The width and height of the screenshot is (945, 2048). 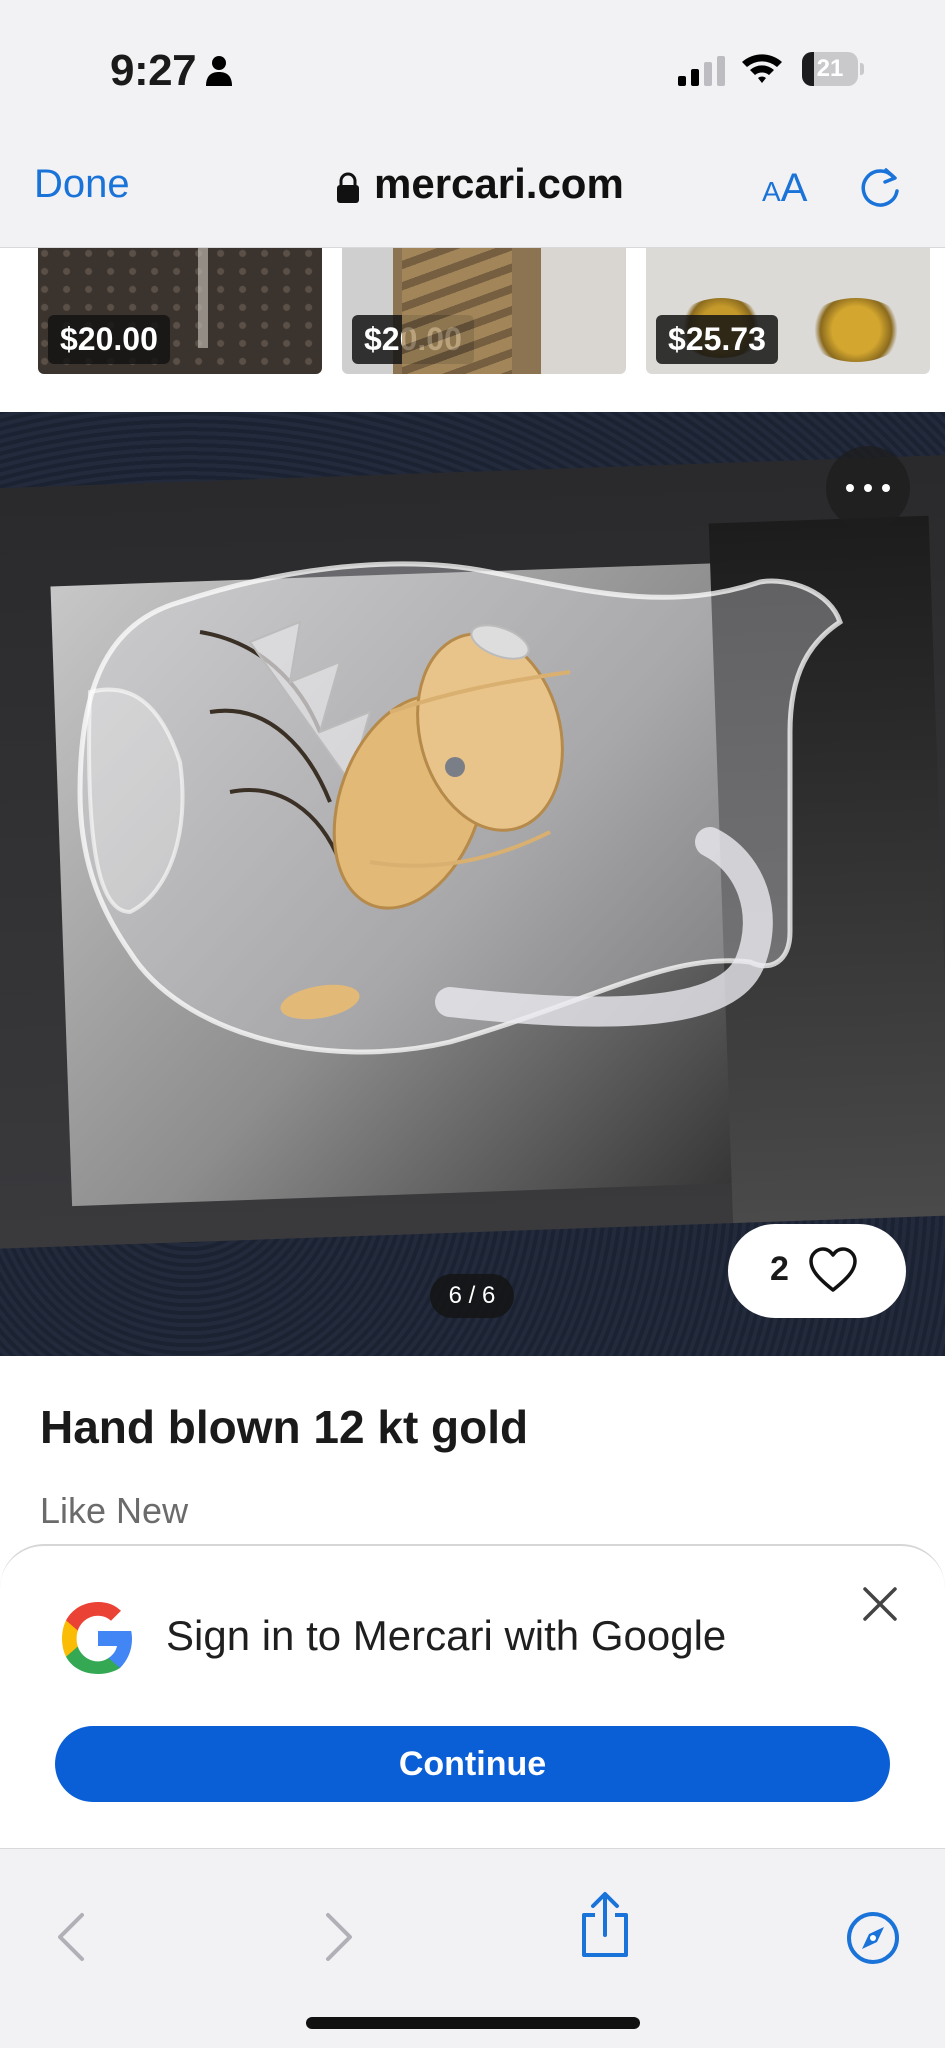 I want to click on close-icon, so click(x=880, y=1604).